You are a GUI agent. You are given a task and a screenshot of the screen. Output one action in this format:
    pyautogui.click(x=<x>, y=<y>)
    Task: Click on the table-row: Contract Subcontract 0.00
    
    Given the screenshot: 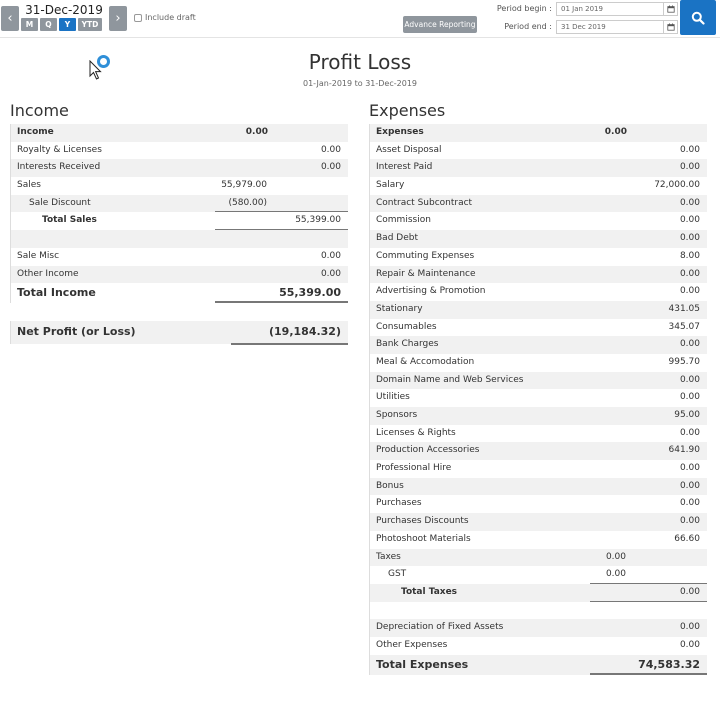 What is the action you would take?
    pyautogui.click(x=538, y=203)
    